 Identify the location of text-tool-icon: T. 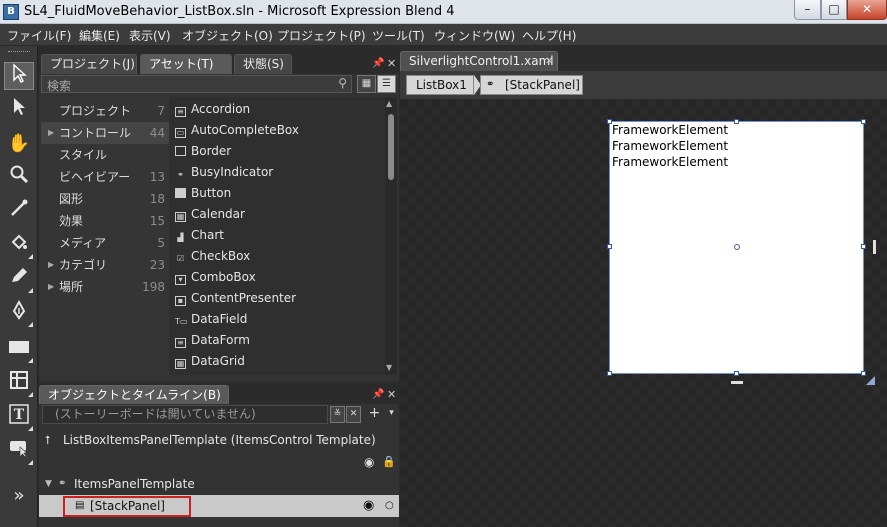
(19, 418).